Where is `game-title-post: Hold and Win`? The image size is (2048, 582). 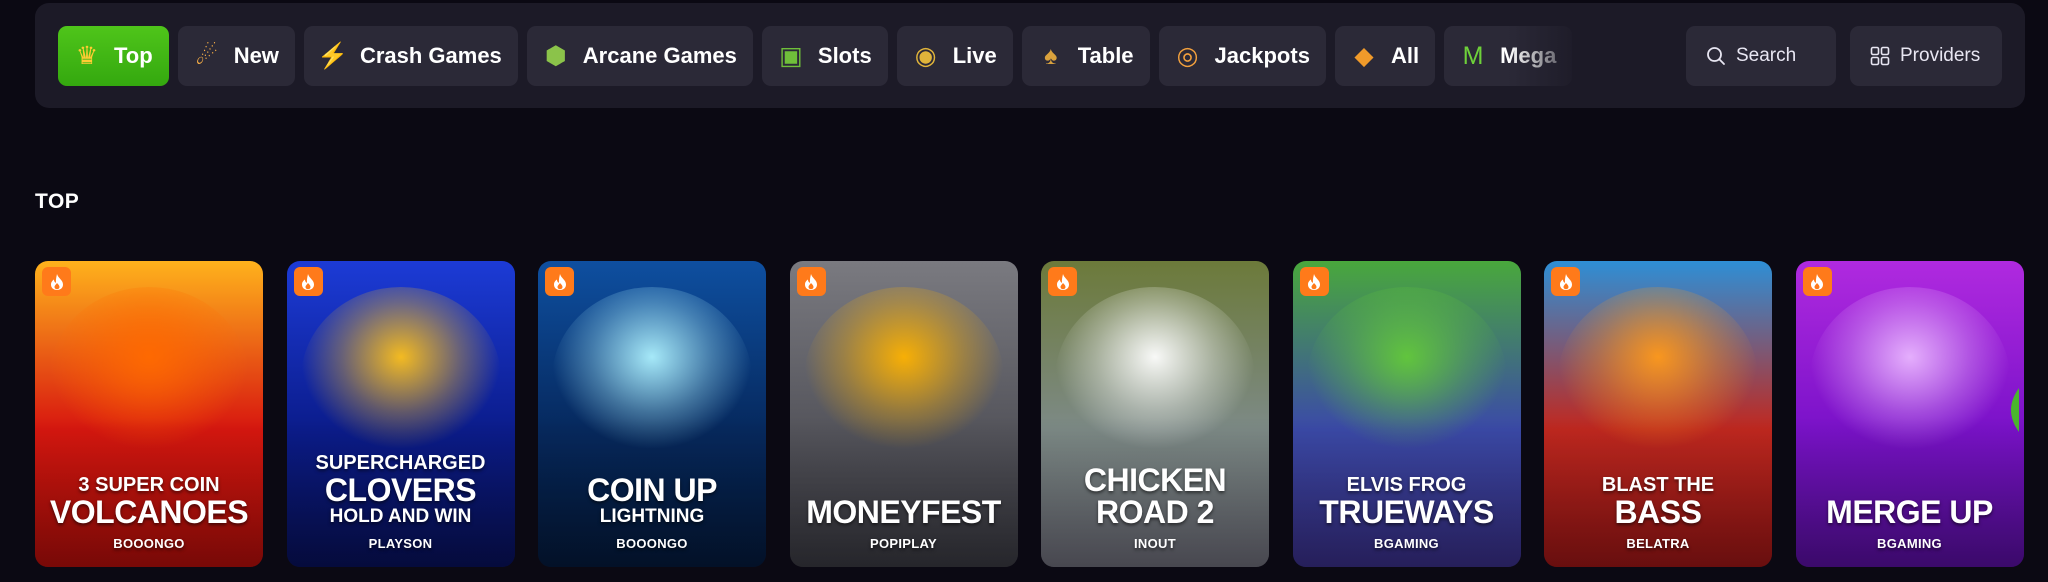
game-title-post: Hold and Win is located at coordinates (400, 516).